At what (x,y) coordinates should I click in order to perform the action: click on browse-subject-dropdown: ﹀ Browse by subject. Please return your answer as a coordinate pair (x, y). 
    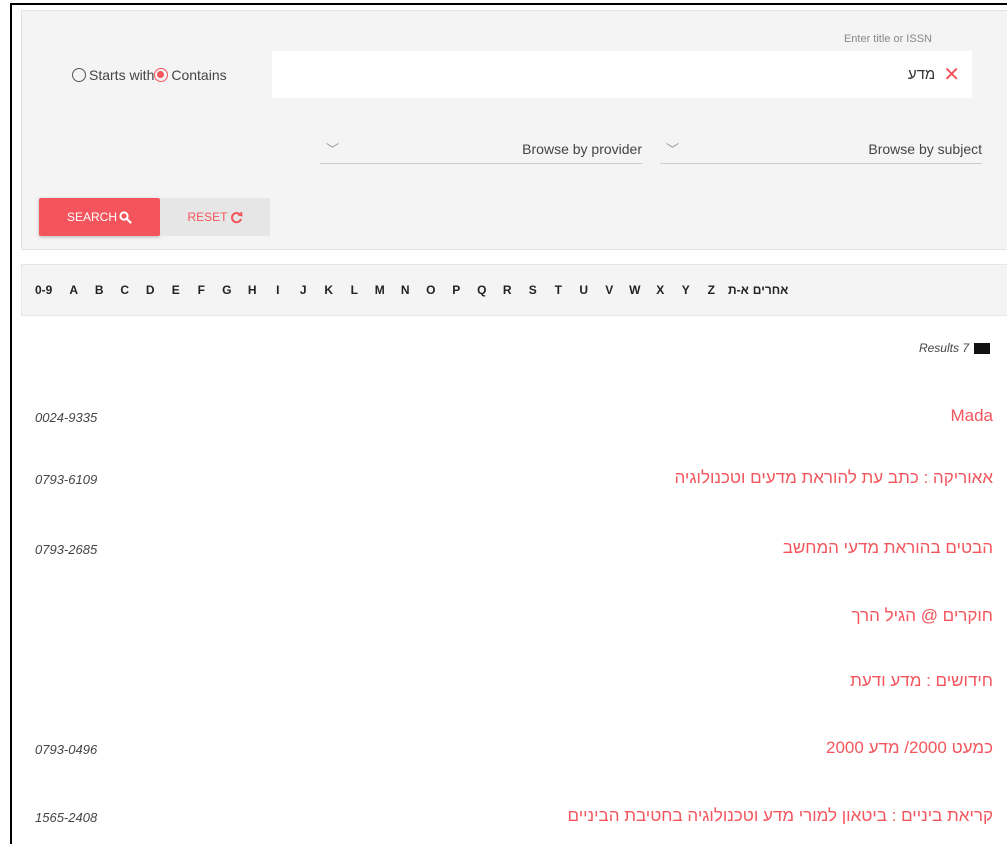
    Looking at the image, I should click on (821, 149).